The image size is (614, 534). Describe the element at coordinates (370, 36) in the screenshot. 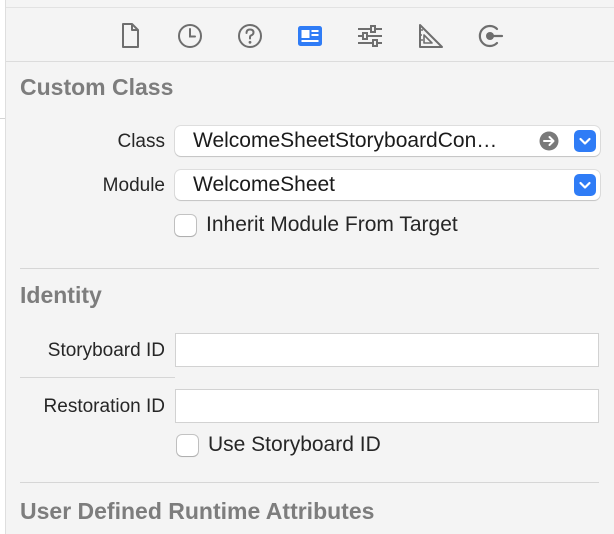

I see `attributes-inspector-icon` at that location.